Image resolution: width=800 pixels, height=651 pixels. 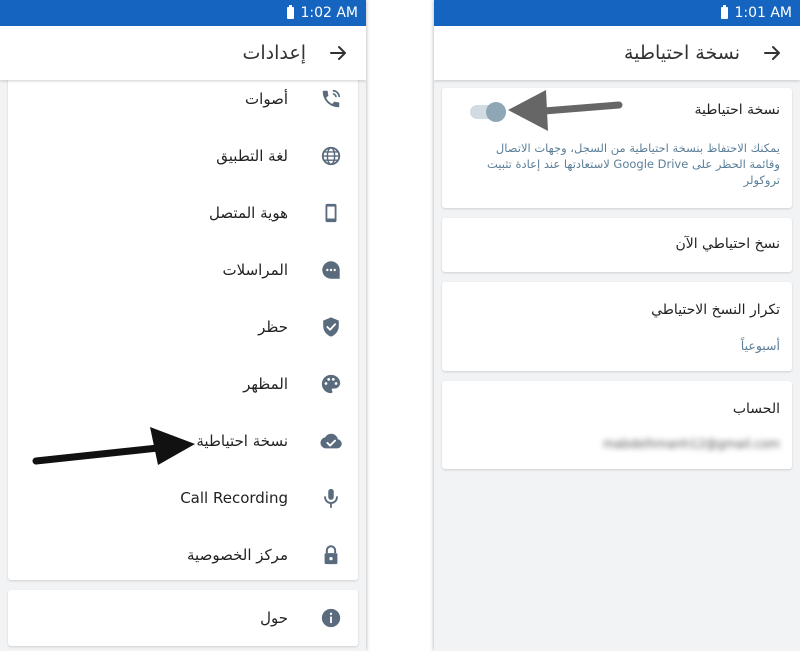 I want to click on settings-item-label: مركز الخصوصية, so click(x=237, y=554).